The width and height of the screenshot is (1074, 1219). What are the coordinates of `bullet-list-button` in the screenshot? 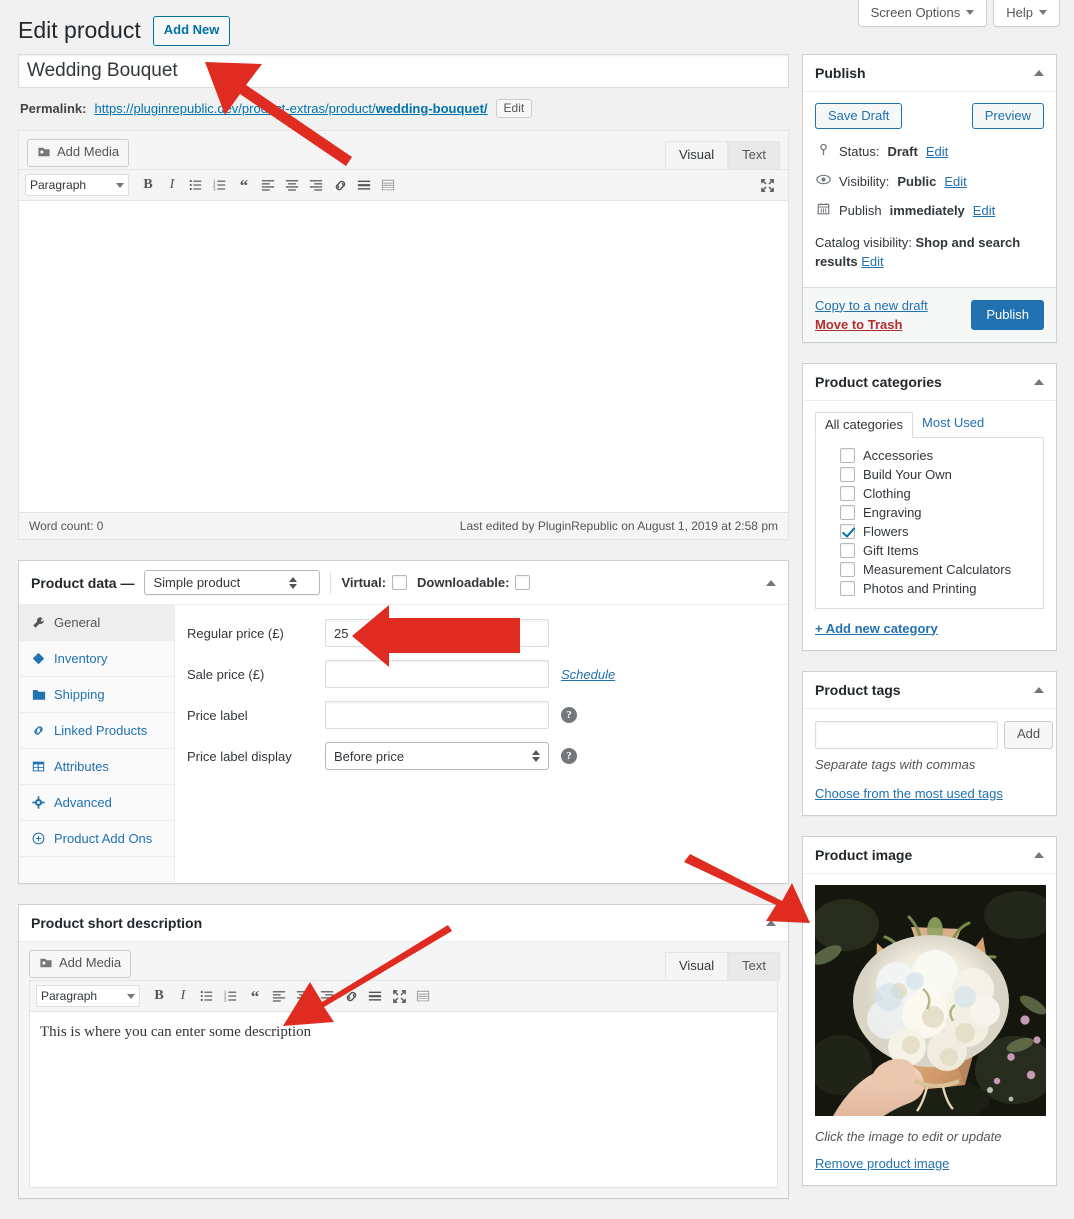 It's located at (196, 185).